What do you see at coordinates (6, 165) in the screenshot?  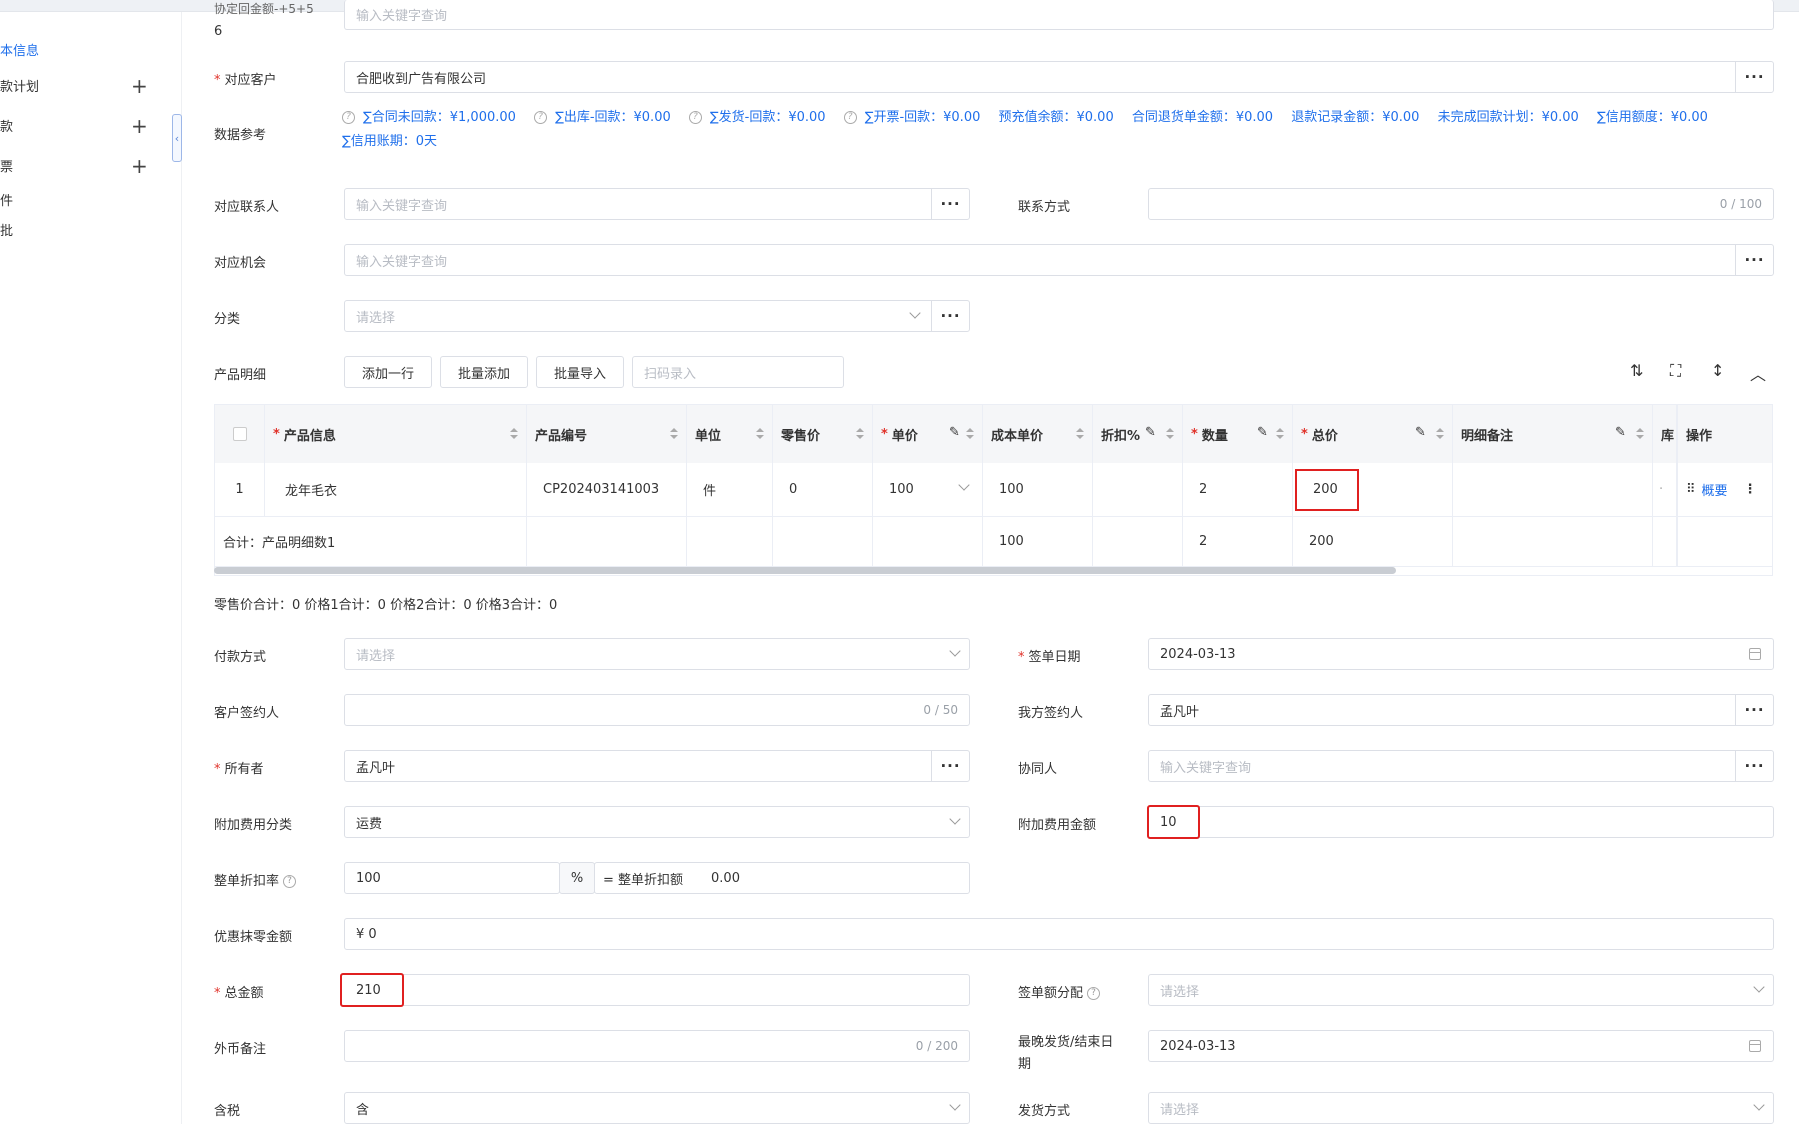 I see `sidebar-item-invoice: 票` at bounding box center [6, 165].